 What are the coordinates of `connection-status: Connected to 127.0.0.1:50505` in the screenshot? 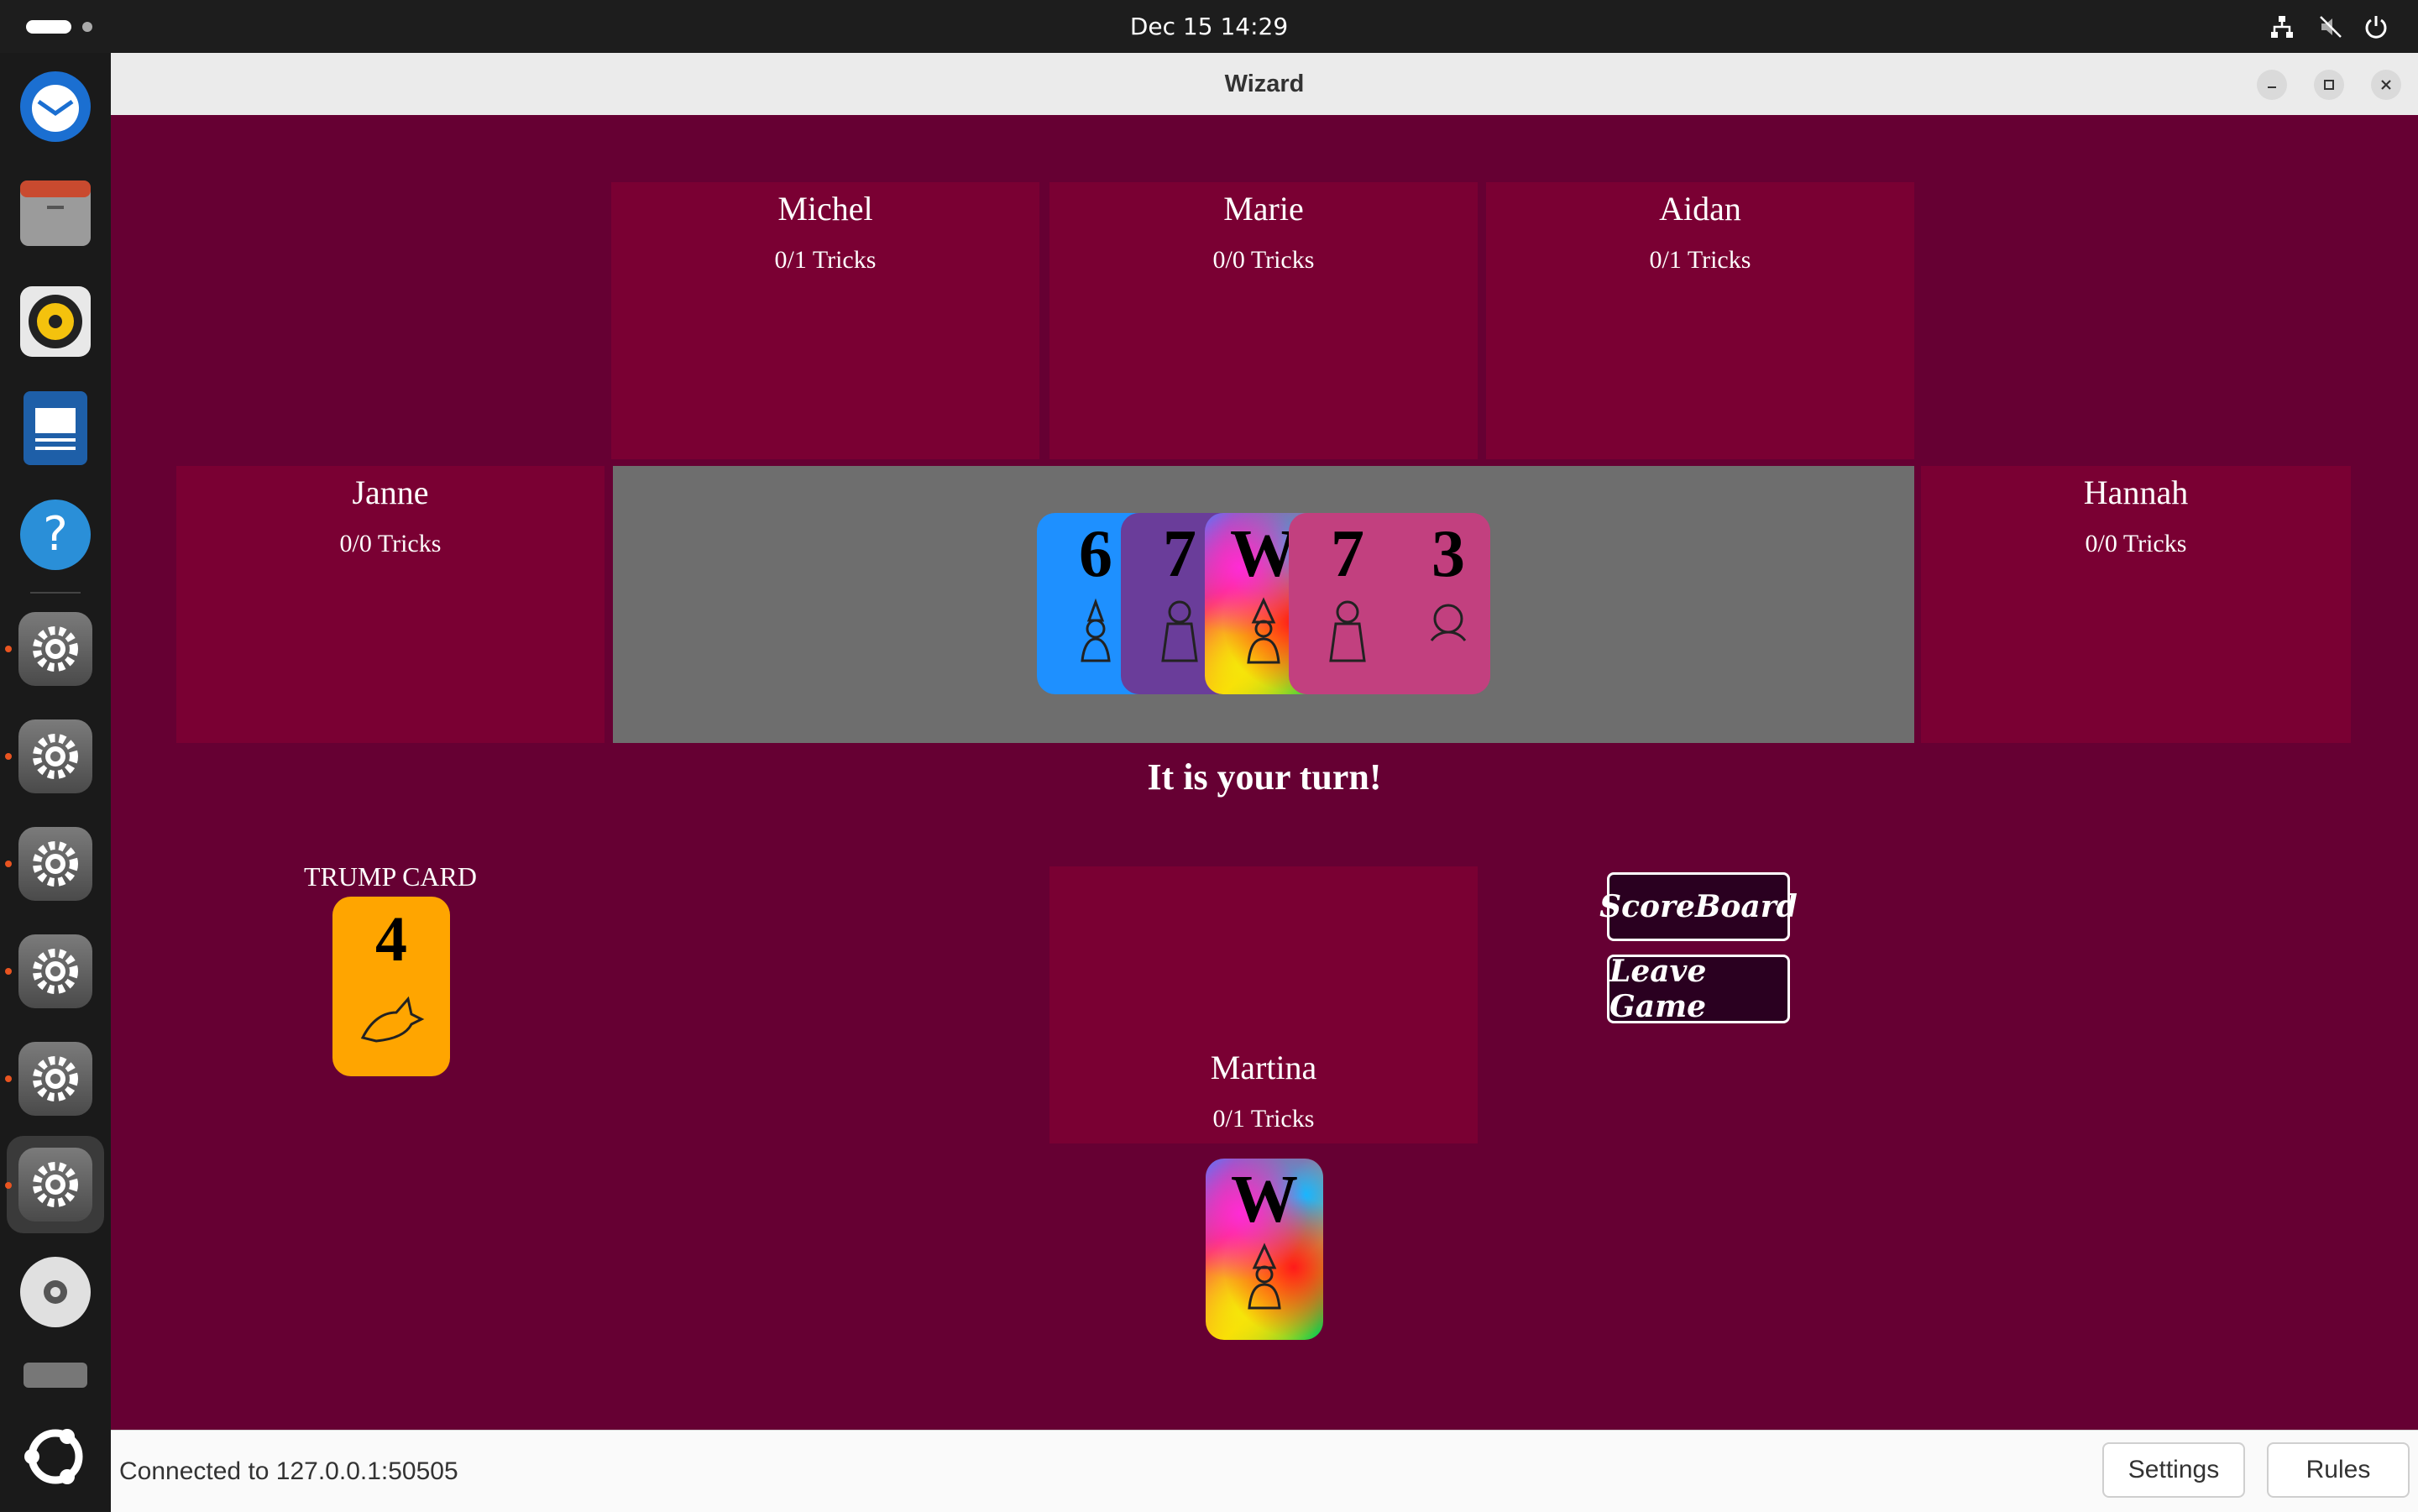 It's located at (288, 1471).